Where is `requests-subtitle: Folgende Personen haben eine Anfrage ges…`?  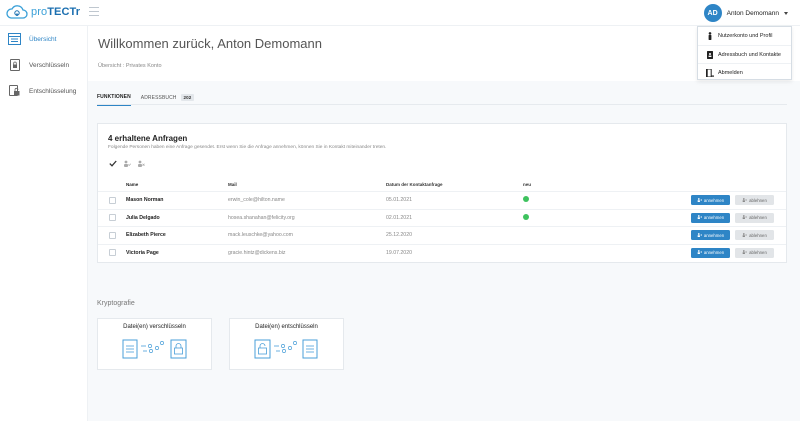 requests-subtitle: Folgende Personen haben eine Anfrage ges… is located at coordinates (247, 147).